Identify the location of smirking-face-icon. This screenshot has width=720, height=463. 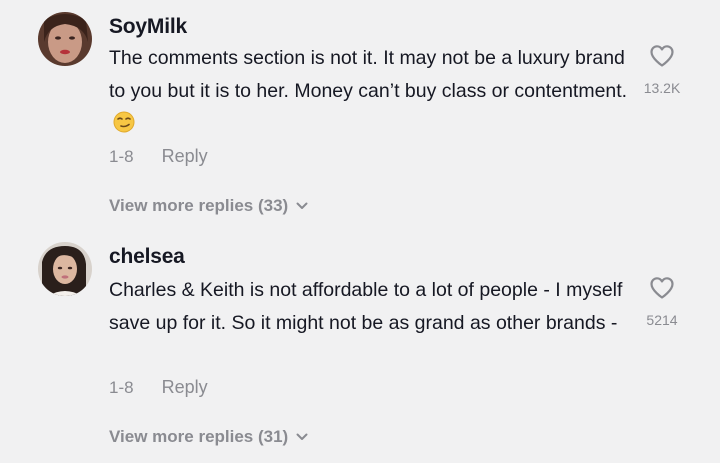
(124, 127).